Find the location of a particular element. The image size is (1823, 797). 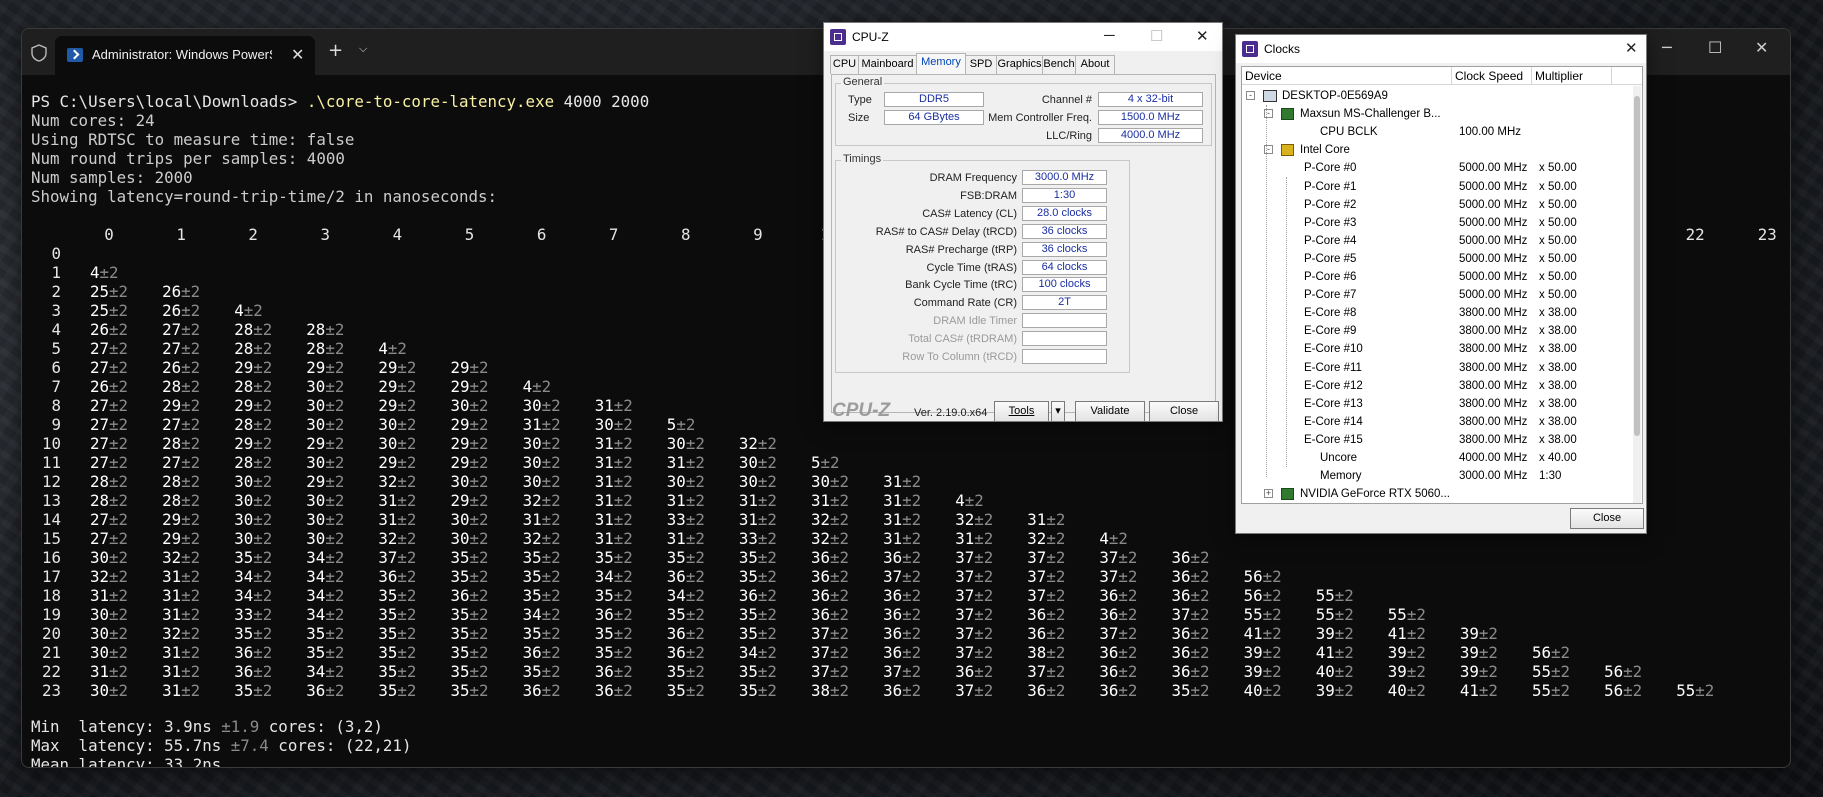

latency-cell: 37±2 is located at coordinates (397, 557).